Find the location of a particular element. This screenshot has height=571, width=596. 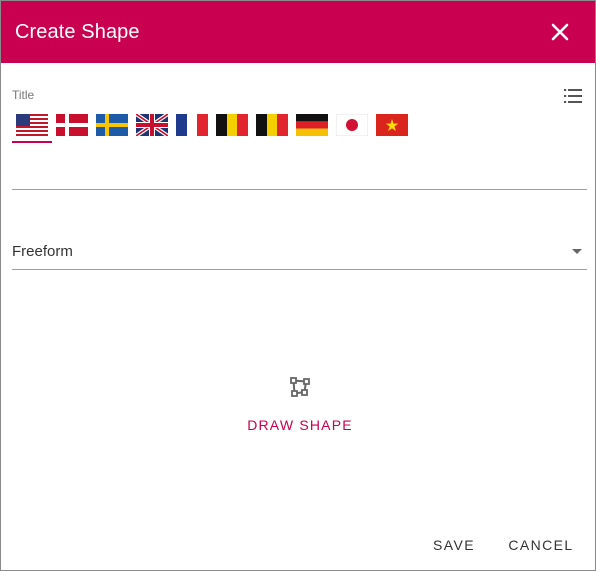

title-input is located at coordinates (299, 171).